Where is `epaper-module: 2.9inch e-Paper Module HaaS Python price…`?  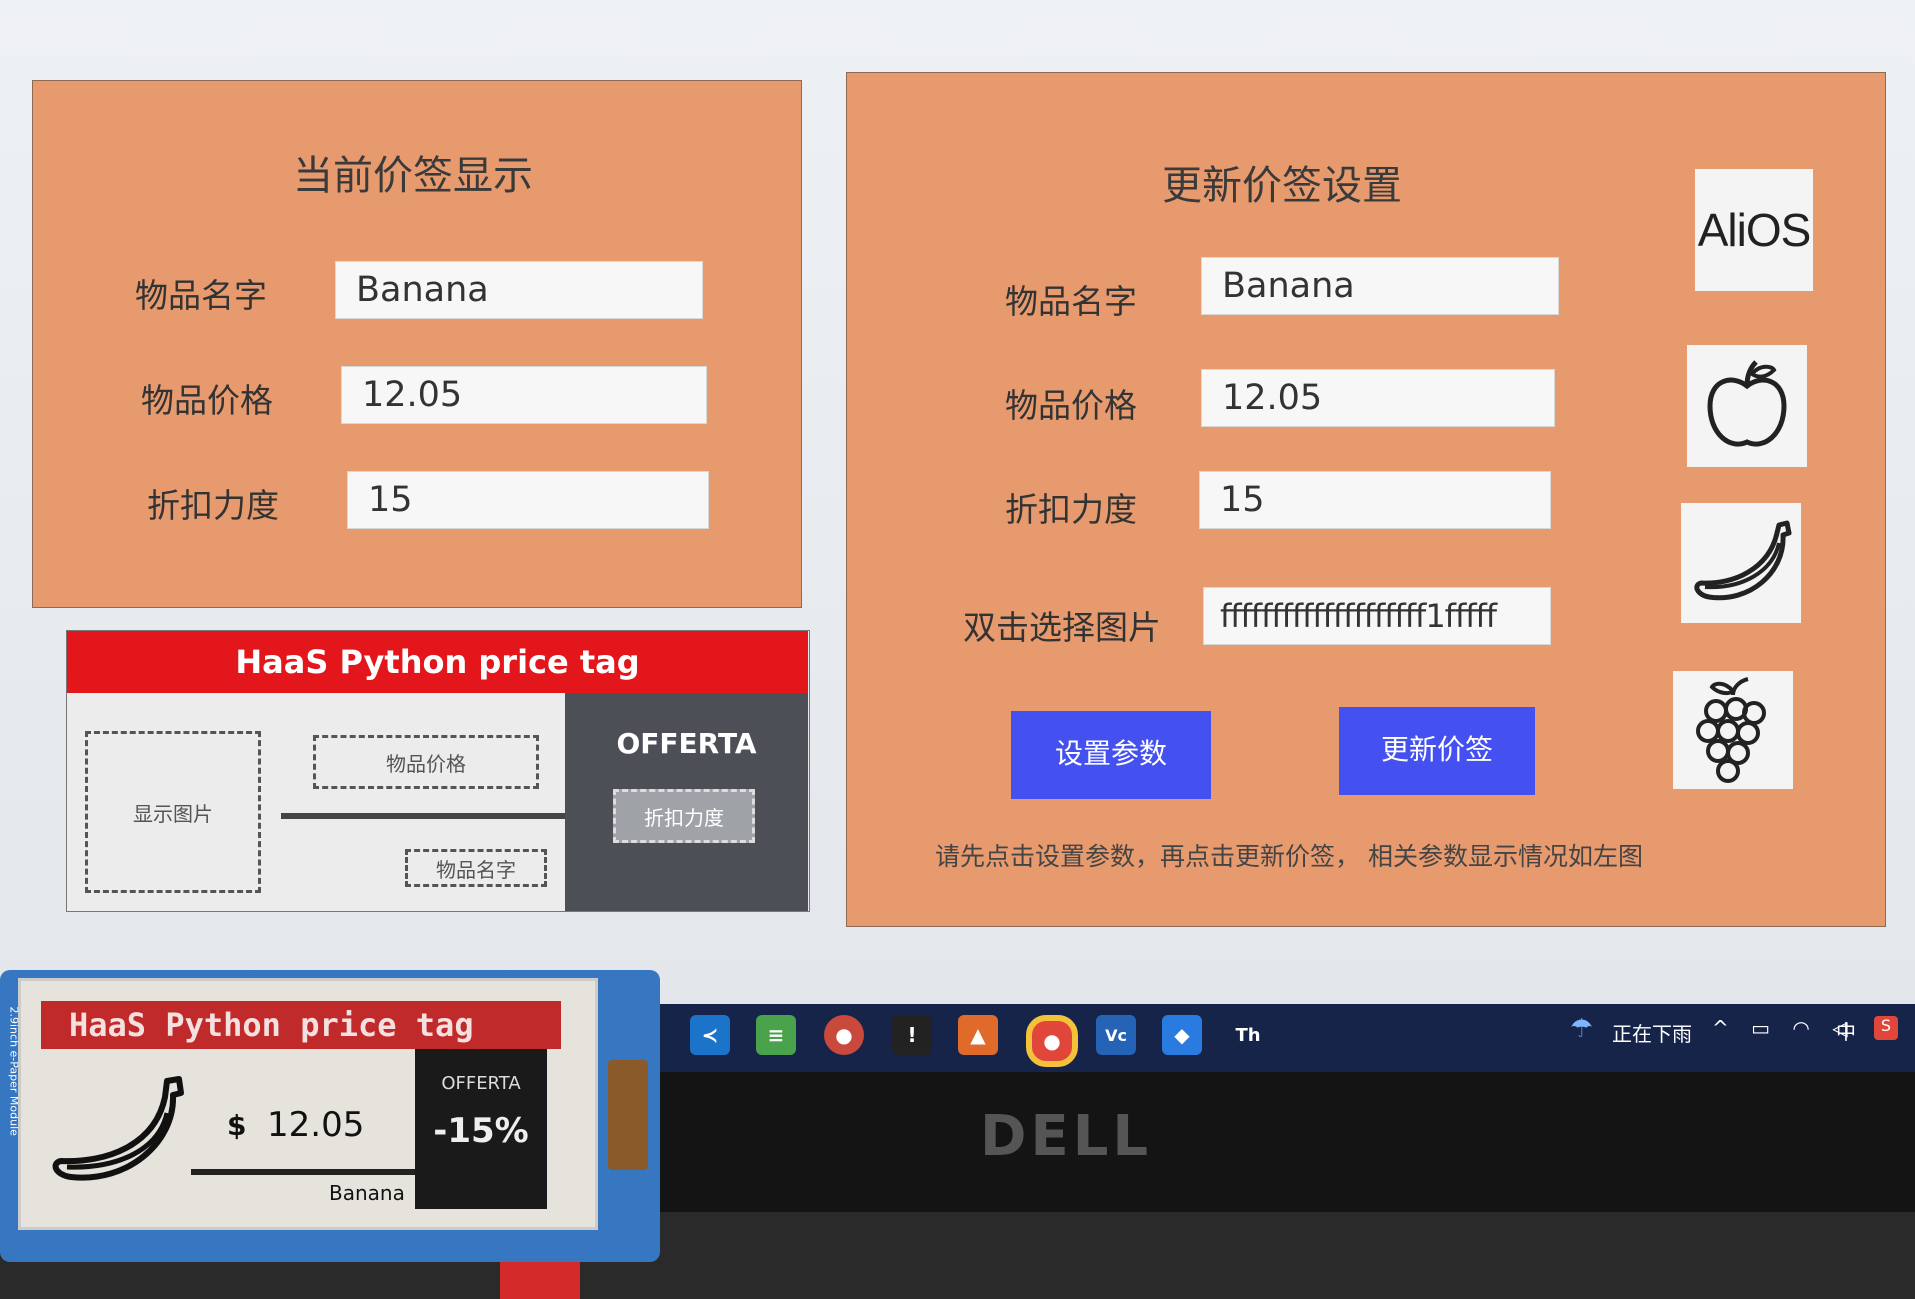 epaper-module: 2.9inch e-Paper Module HaaS Python price… is located at coordinates (330, 1116).